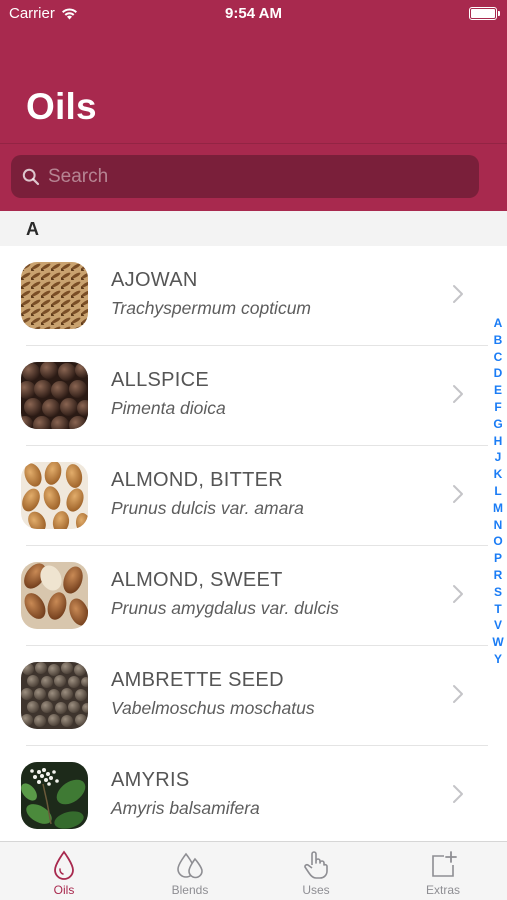 The width and height of the screenshot is (507, 900). Describe the element at coordinates (498, 340) in the screenshot. I see `index-letter: B` at that location.